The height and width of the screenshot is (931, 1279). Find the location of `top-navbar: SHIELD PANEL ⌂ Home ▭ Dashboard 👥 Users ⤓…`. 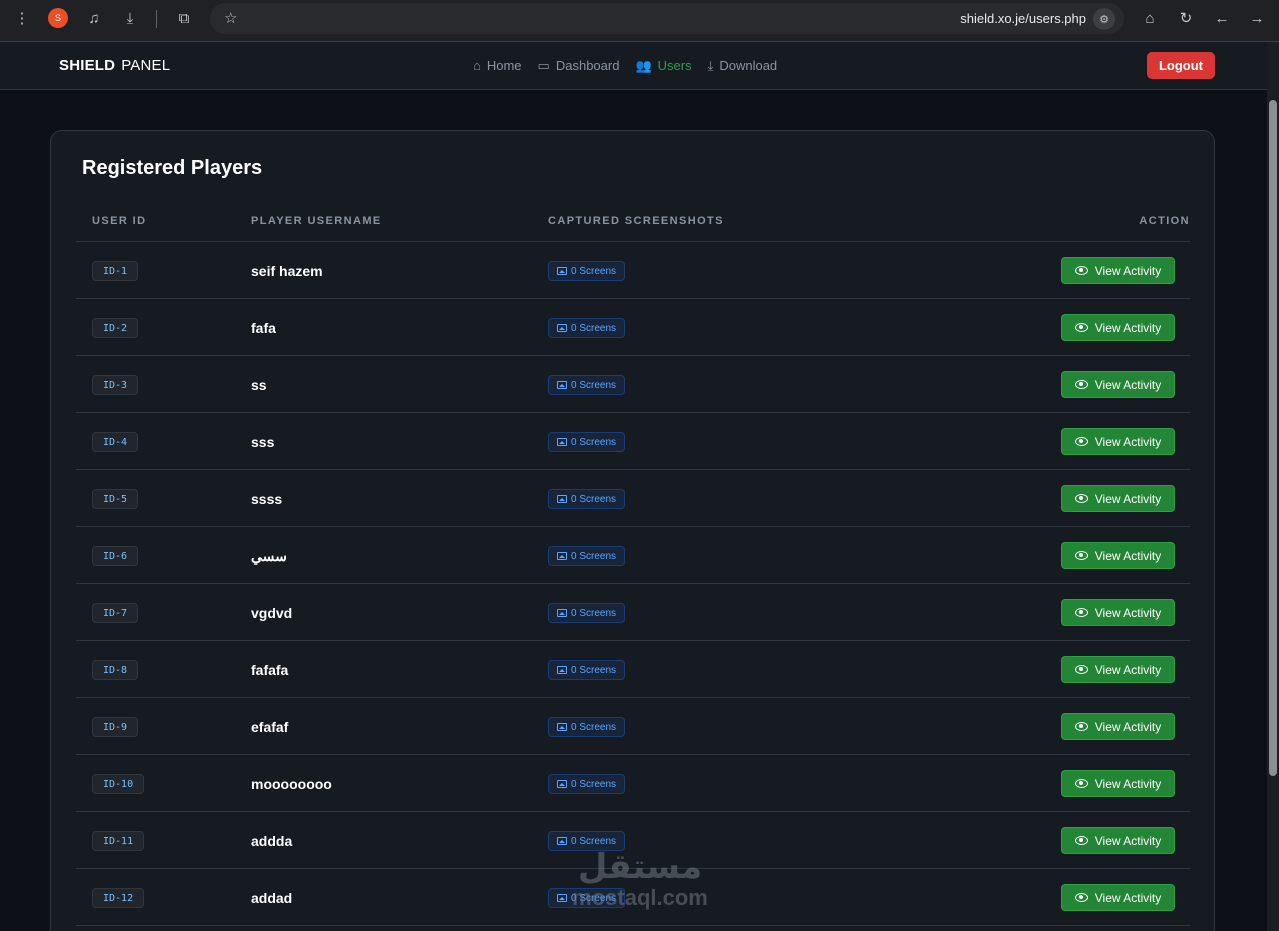

top-navbar: SHIELD PANEL ⌂ Home ▭ Dashboard 👥 Users ⤓… is located at coordinates (633, 66).